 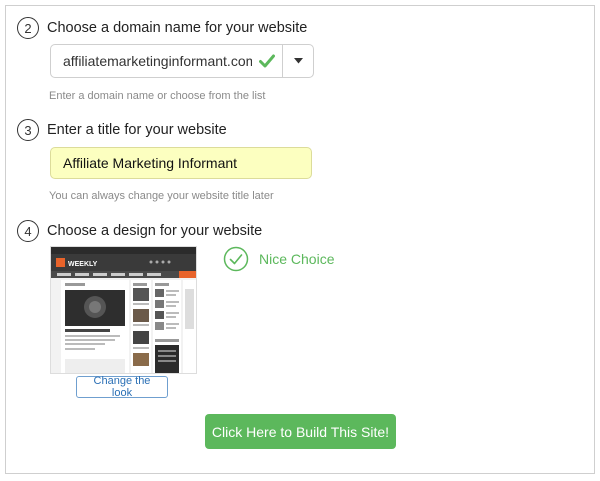 What do you see at coordinates (28, 130) in the screenshot?
I see `step-number-3: 3` at bounding box center [28, 130].